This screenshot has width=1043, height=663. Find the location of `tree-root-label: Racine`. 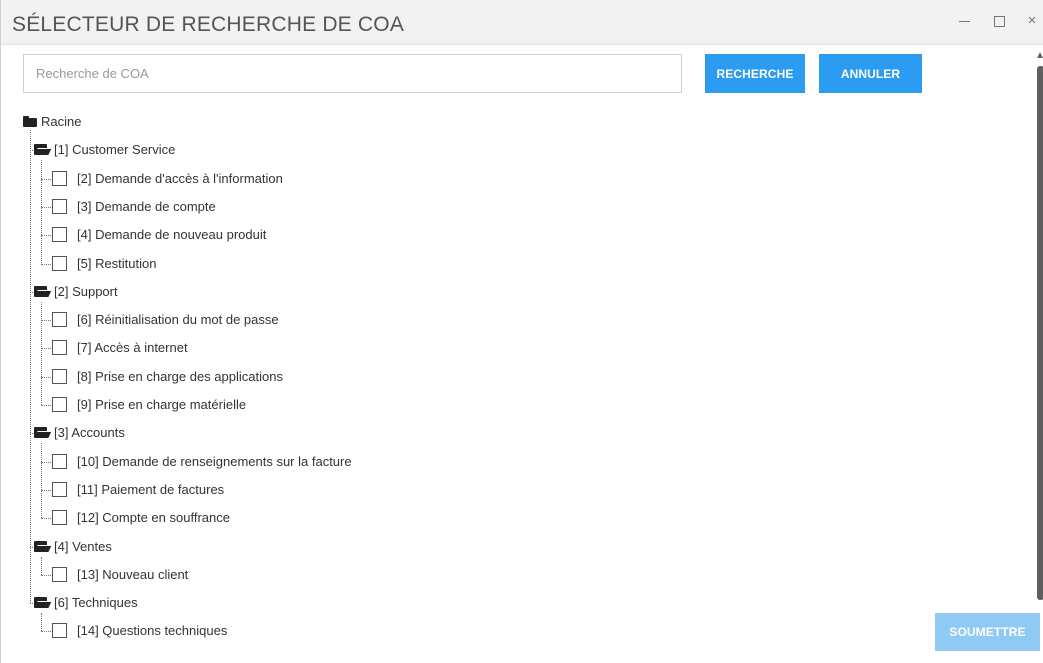

tree-root-label: Racine is located at coordinates (61, 121).